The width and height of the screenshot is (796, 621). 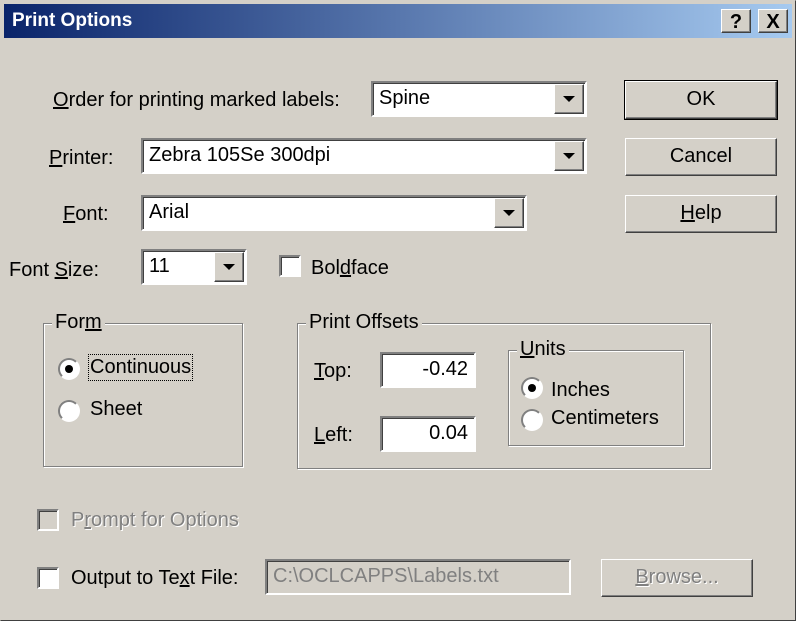 What do you see at coordinates (333, 435) in the screenshot?
I see `left-offset-label: Left:` at bounding box center [333, 435].